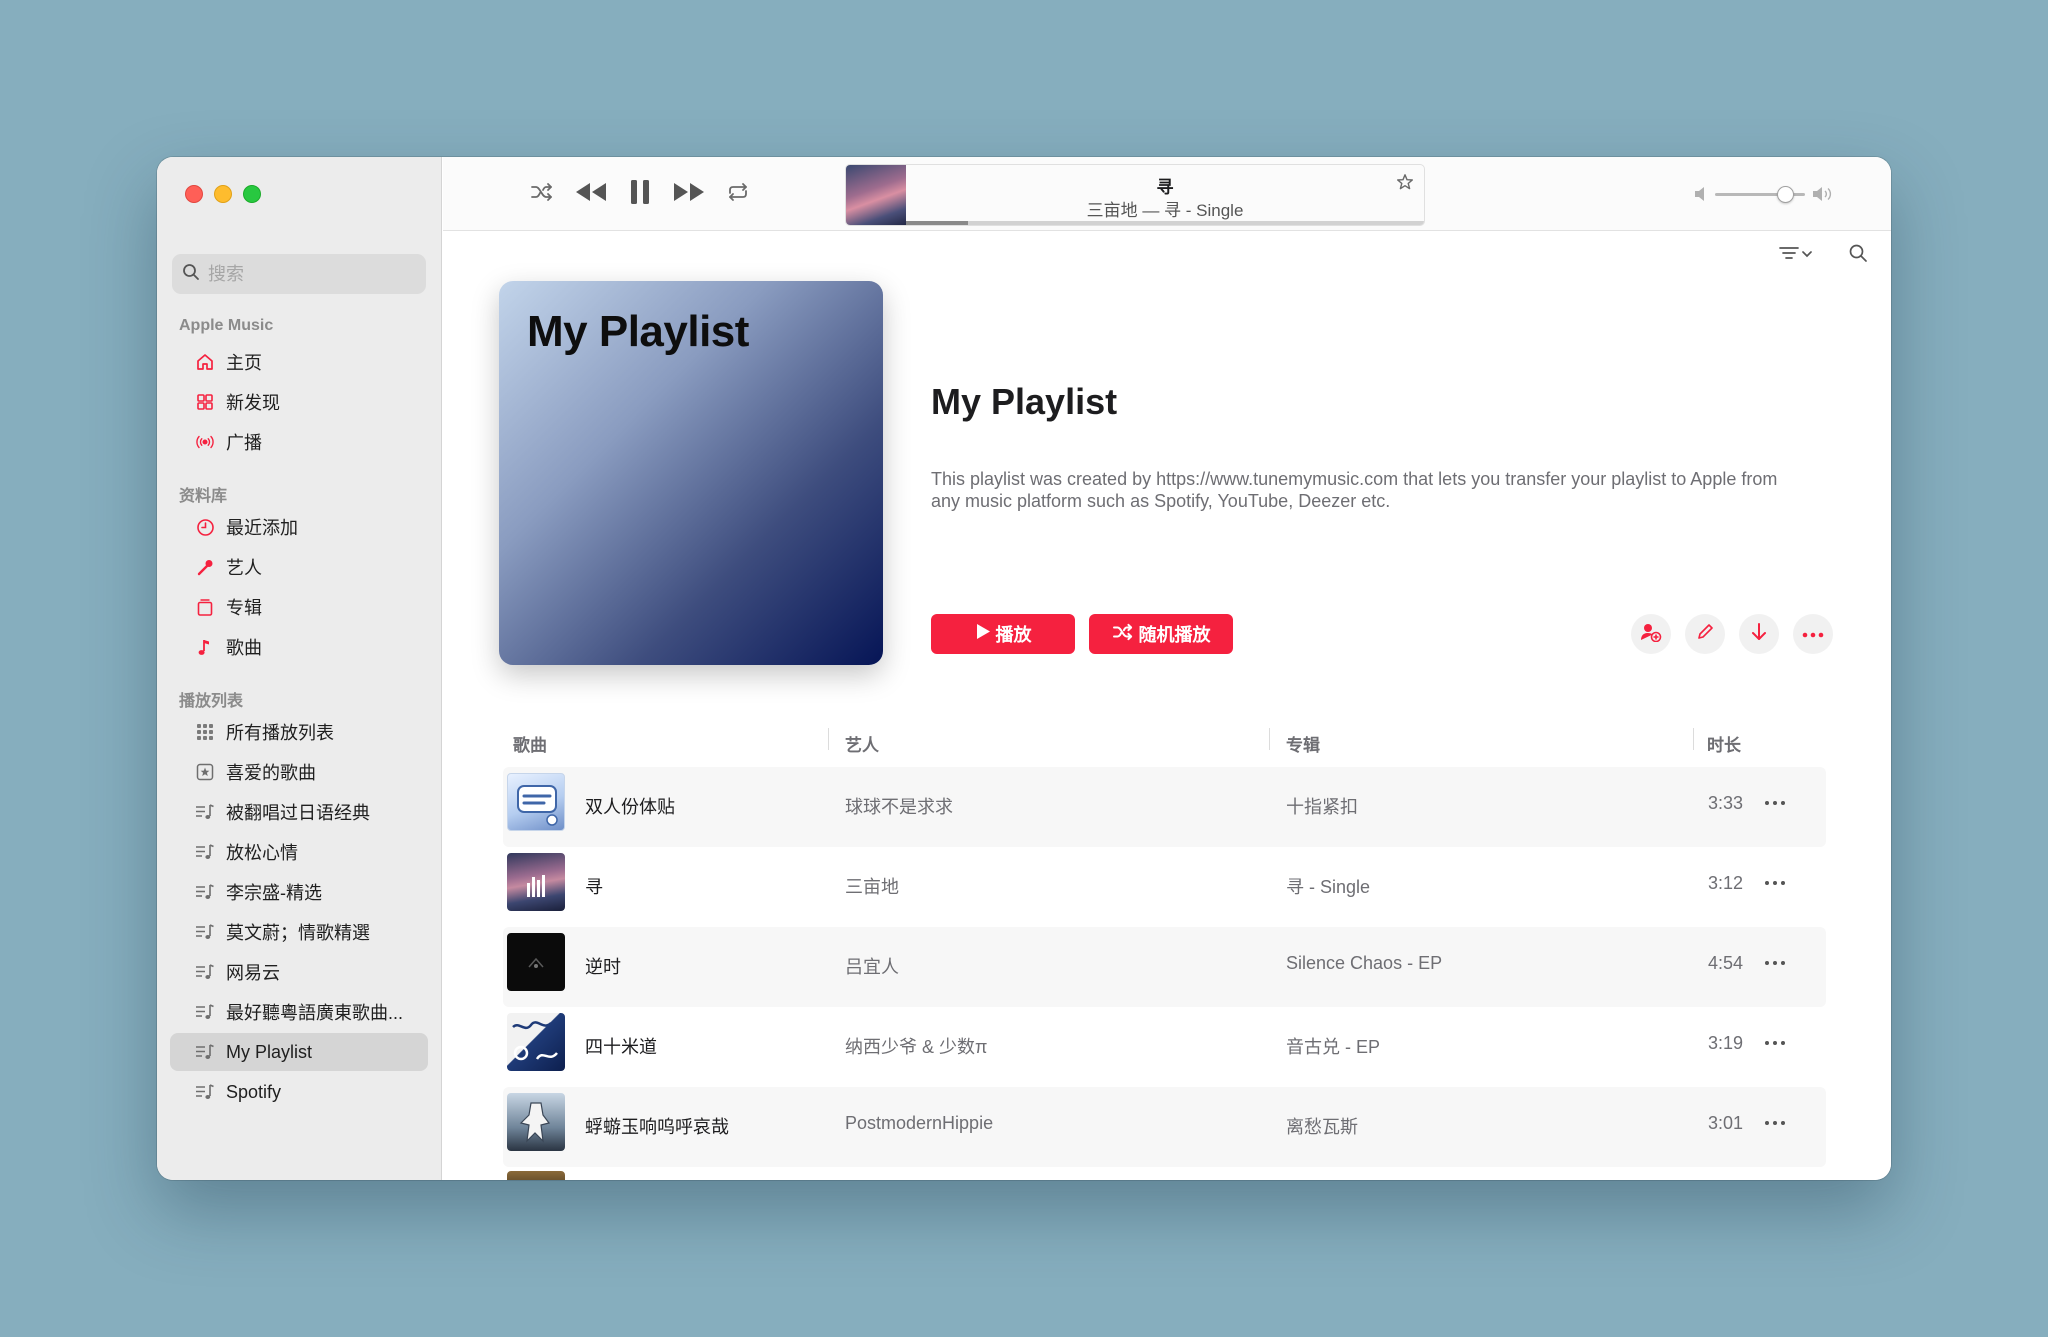  What do you see at coordinates (1164, 967) in the screenshot?
I see `table-row: 逆时 吕宜人 Silence Chaos - EP 4:54` at bounding box center [1164, 967].